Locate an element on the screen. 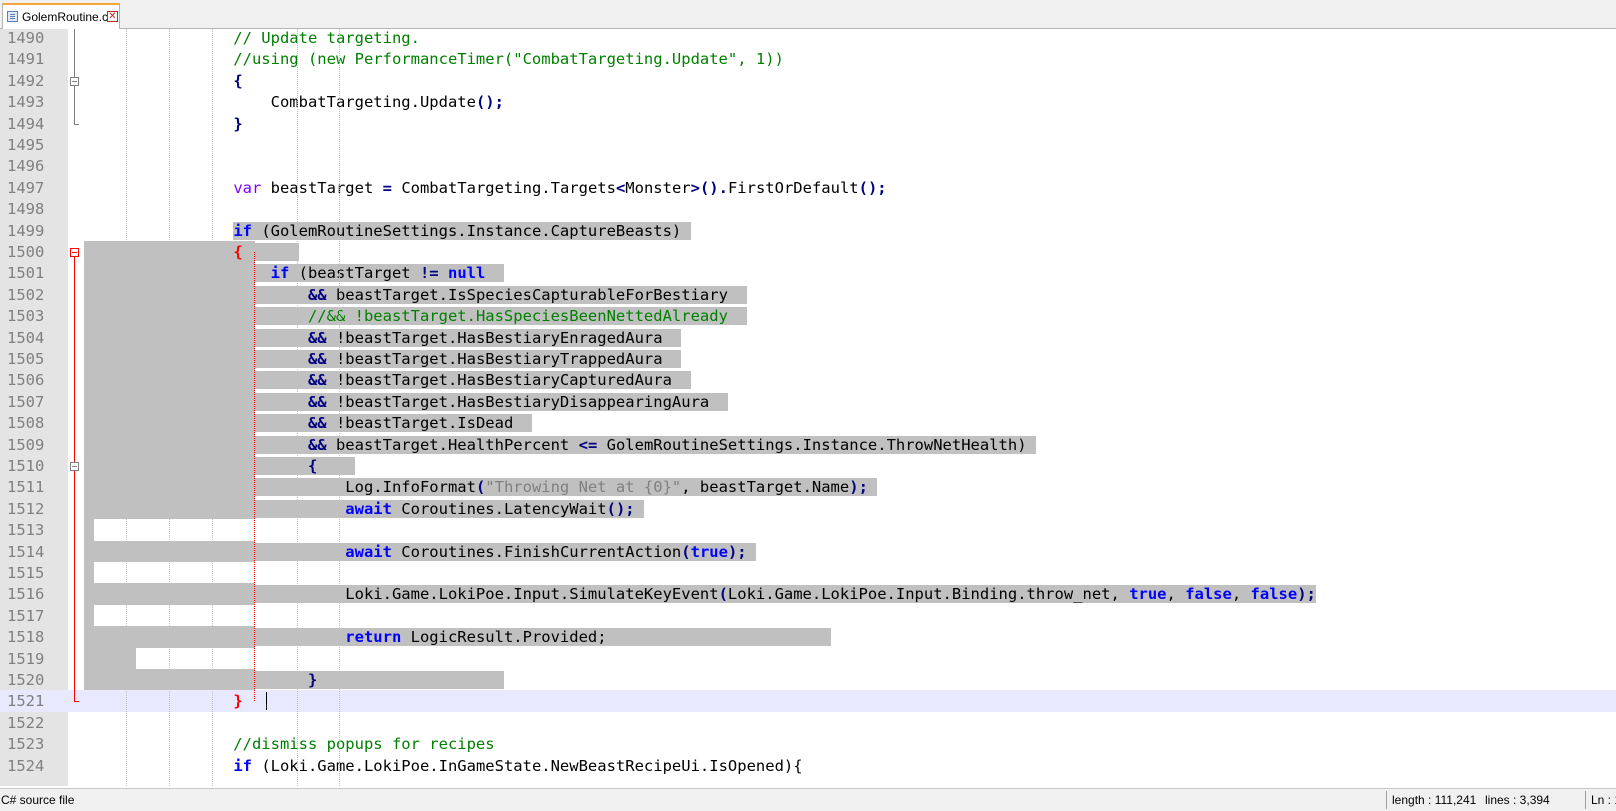 The image size is (1616, 811). code-line: 1512 await Coroutines.LatencyWait(); is located at coordinates (808, 508).